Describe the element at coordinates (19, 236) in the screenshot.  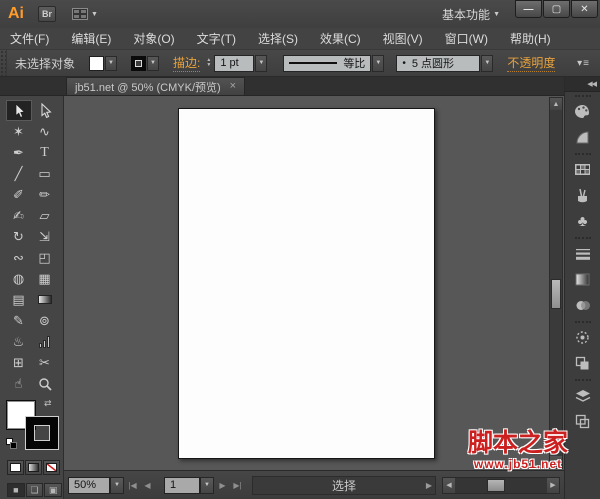
I see `rotate-tool: ↻` at that location.